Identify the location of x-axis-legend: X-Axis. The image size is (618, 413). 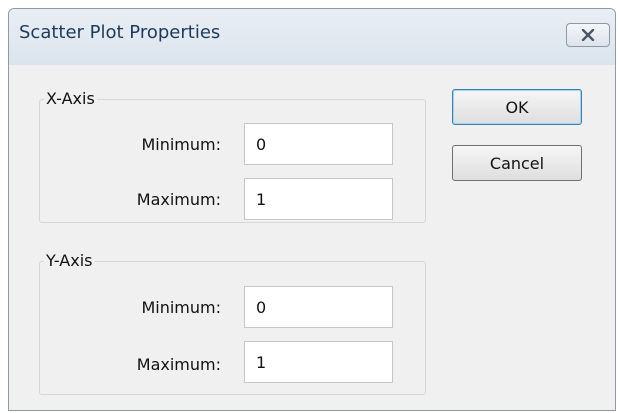
(70, 98).